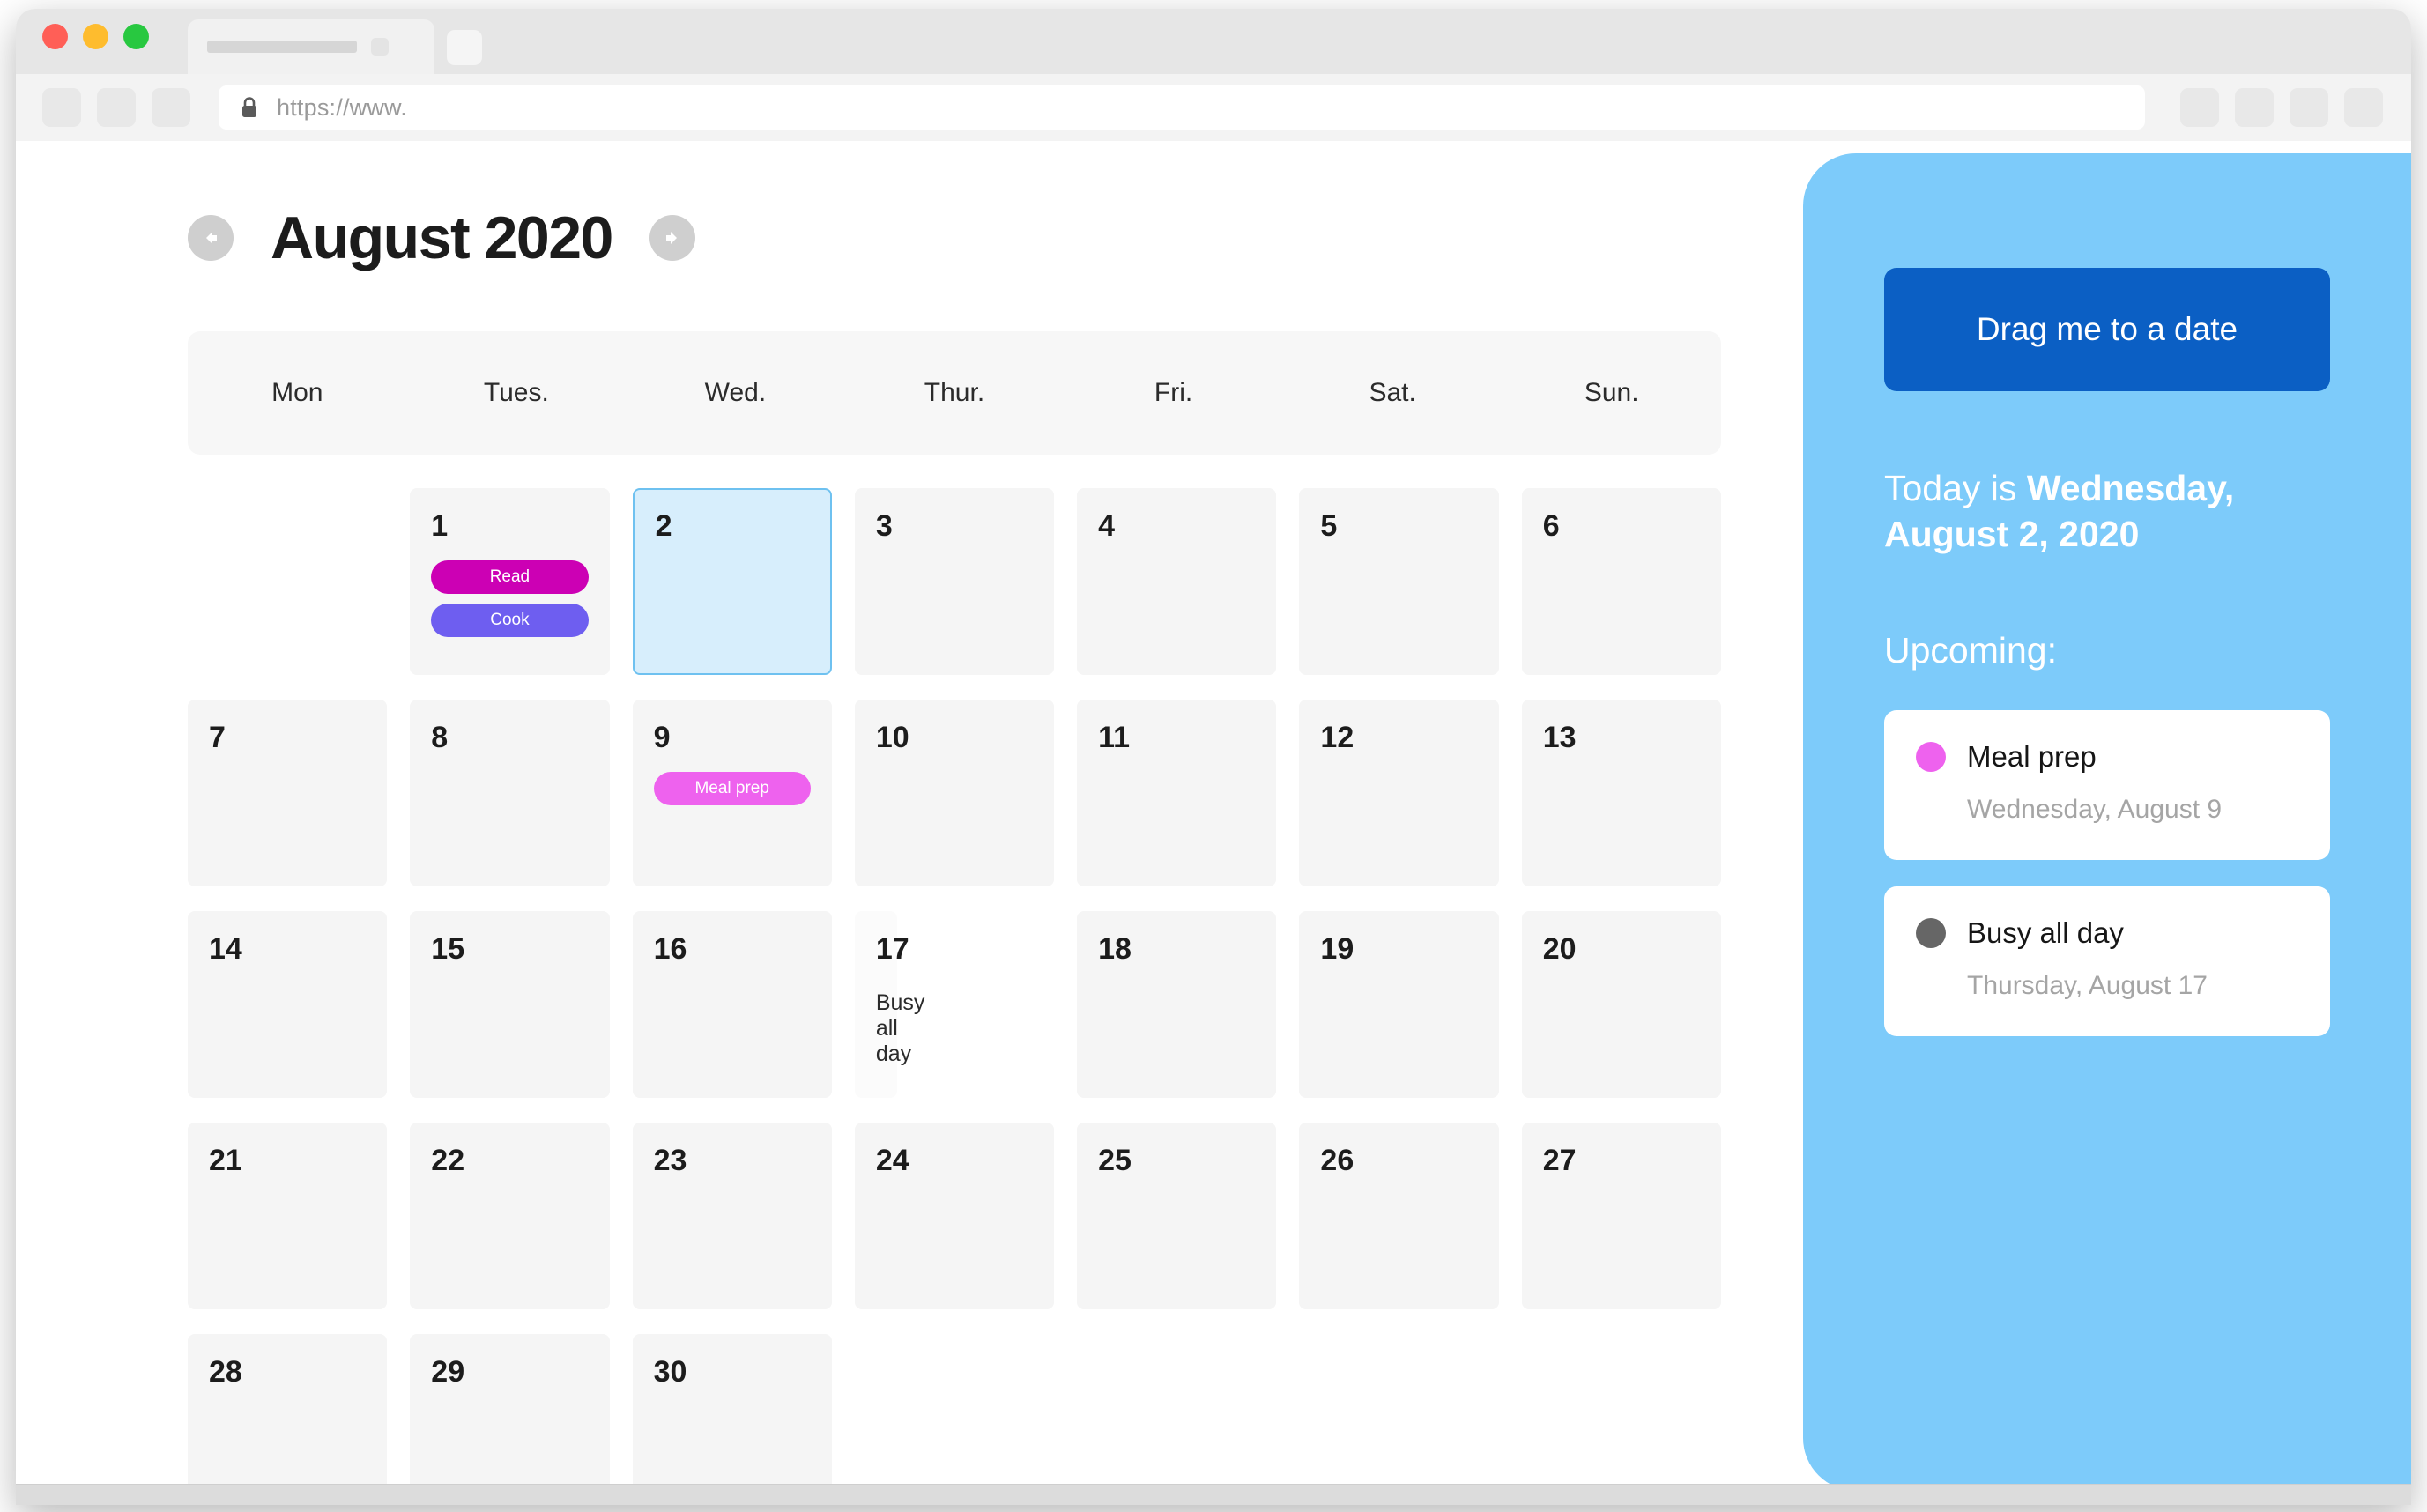 This screenshot has width=2427, height=1512. I want to click on calendar-week-row: 7 8 9 Meal prep 10 11 12 13, so click(954, 793).